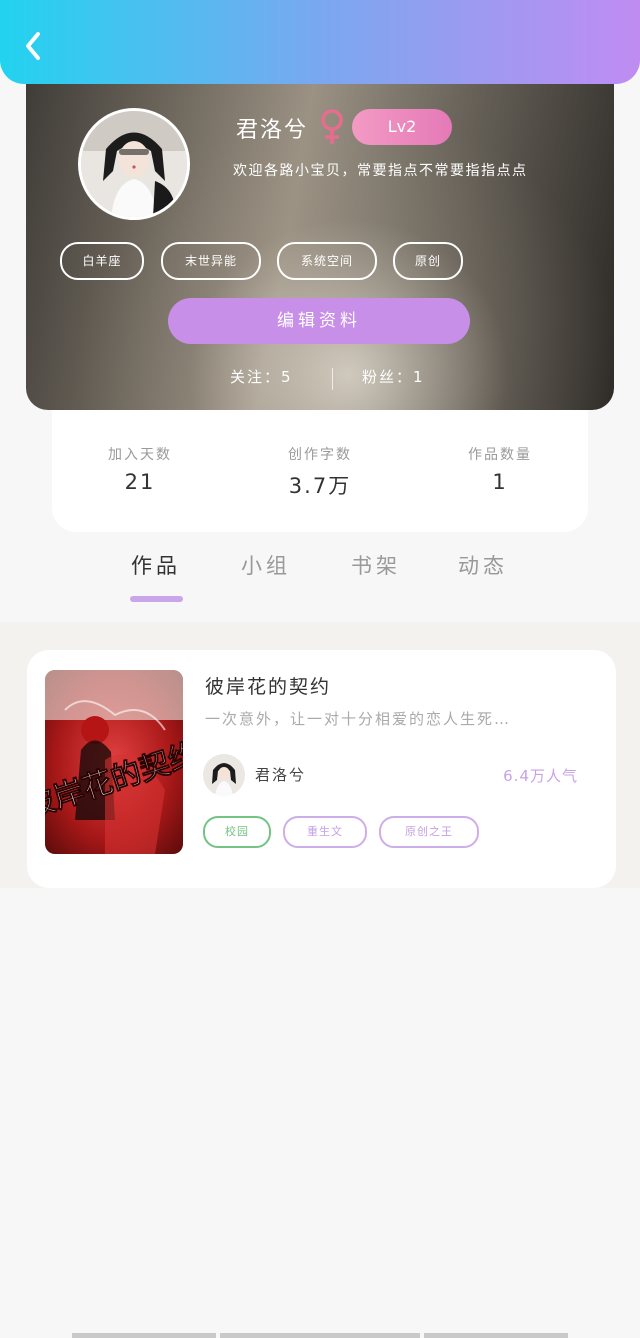 The height and width of the screenshot is (1338, 640). What do you see at coordinates (540, 776) in the screenshot?
I see `popularity-count: 6.4万人气` at bounding box center [540, 776].